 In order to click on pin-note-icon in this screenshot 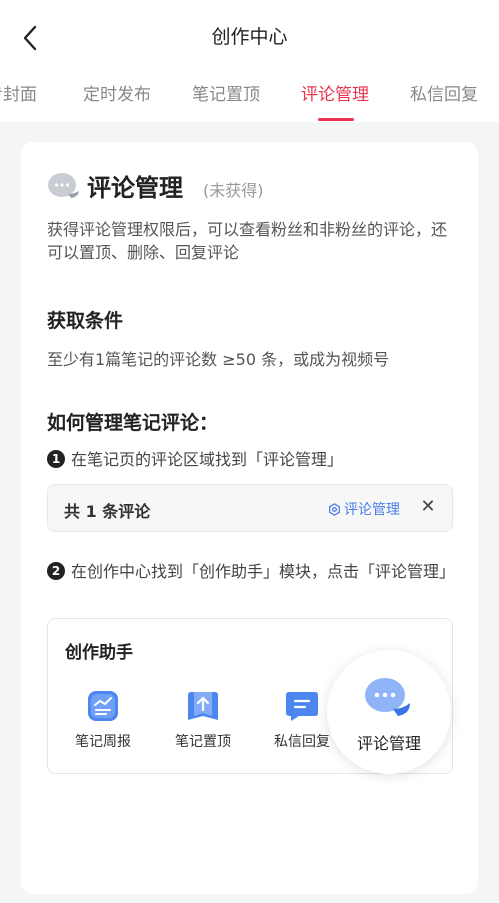, I will do `click(203, 706)`.